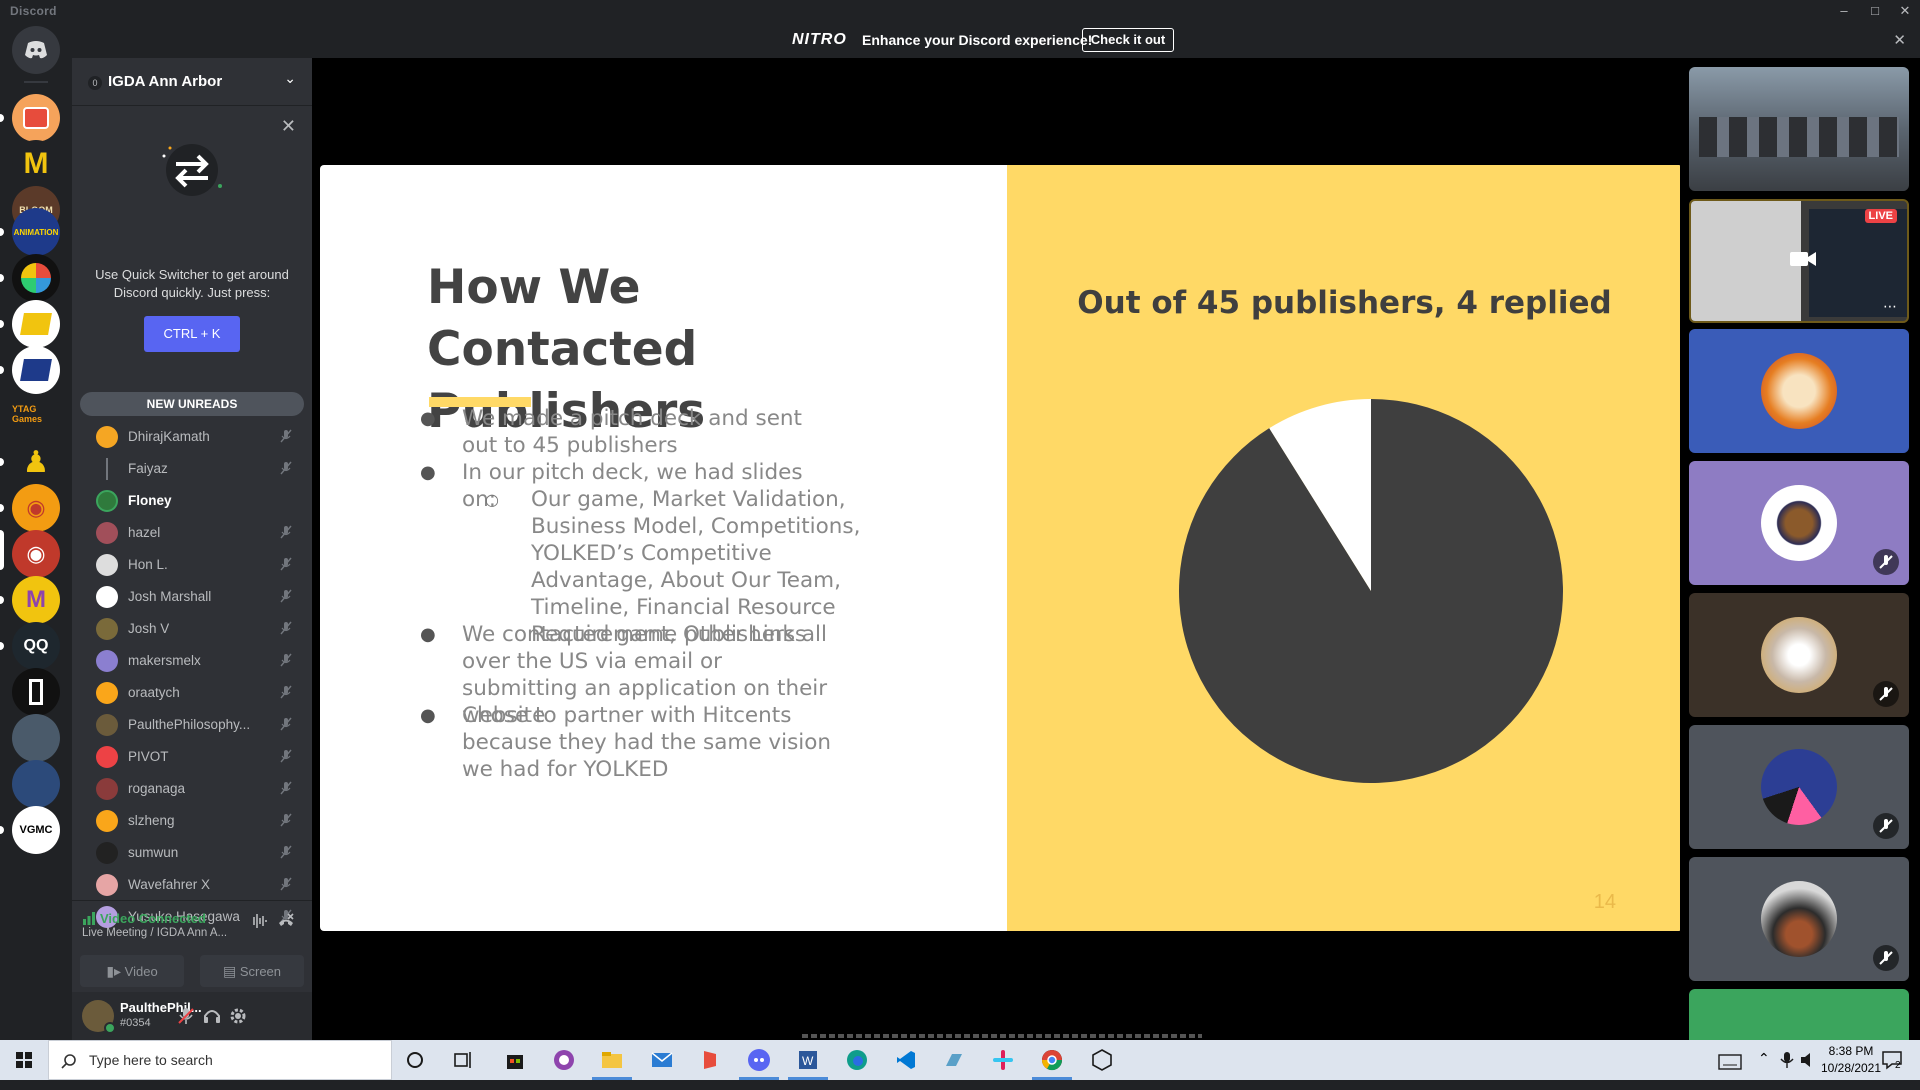  Describe the element at coordinates (192, 500) in the screenshot. I see `member-row: Floney` at that location.